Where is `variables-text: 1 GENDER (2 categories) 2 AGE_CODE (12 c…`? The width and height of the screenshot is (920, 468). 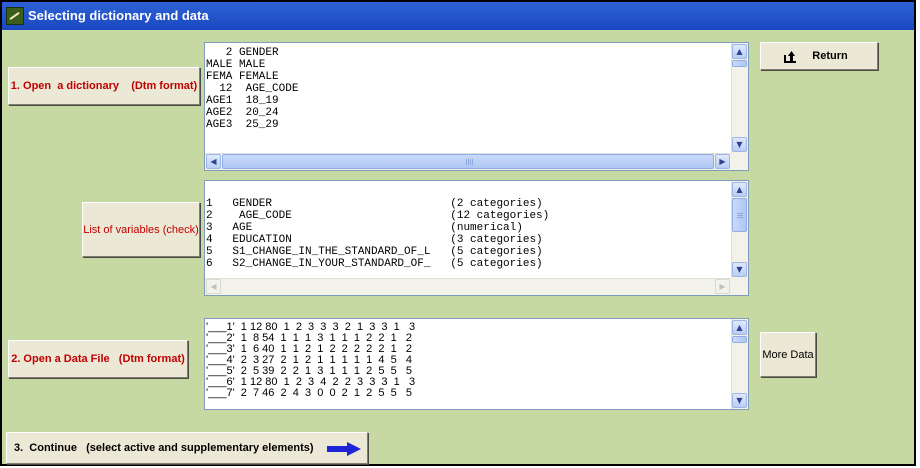 variables-text: 1 GENDER (2 categories) 2 AGE_CODE (12 c… is located at coordinates (378, 234).